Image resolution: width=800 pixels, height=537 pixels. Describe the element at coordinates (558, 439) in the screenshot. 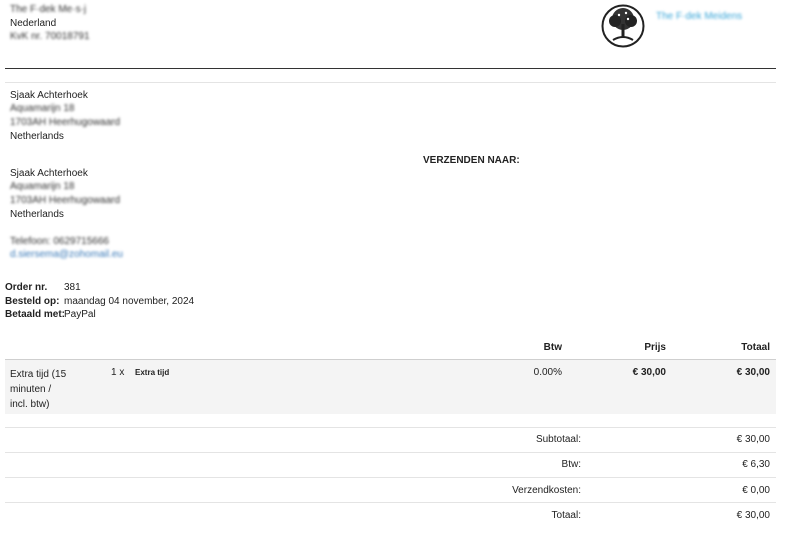

I see `subtotal-label: Subtotaal:` at that location.